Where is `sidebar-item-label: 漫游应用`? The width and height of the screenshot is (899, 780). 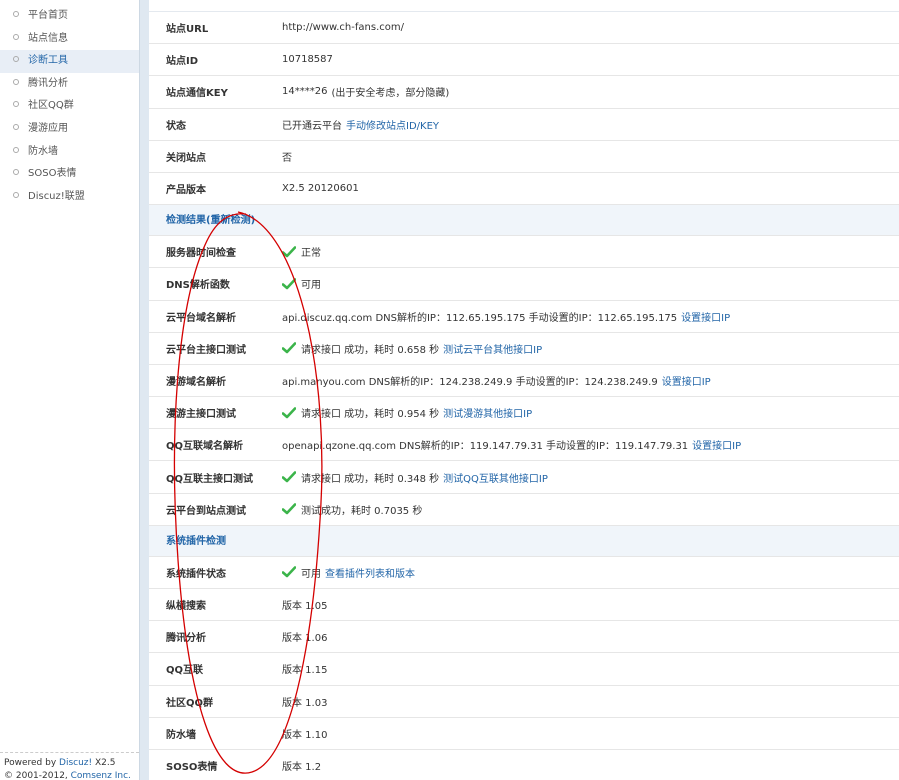
sidebar-item-label: 漫游应用 is located at coordinates (48, 128).